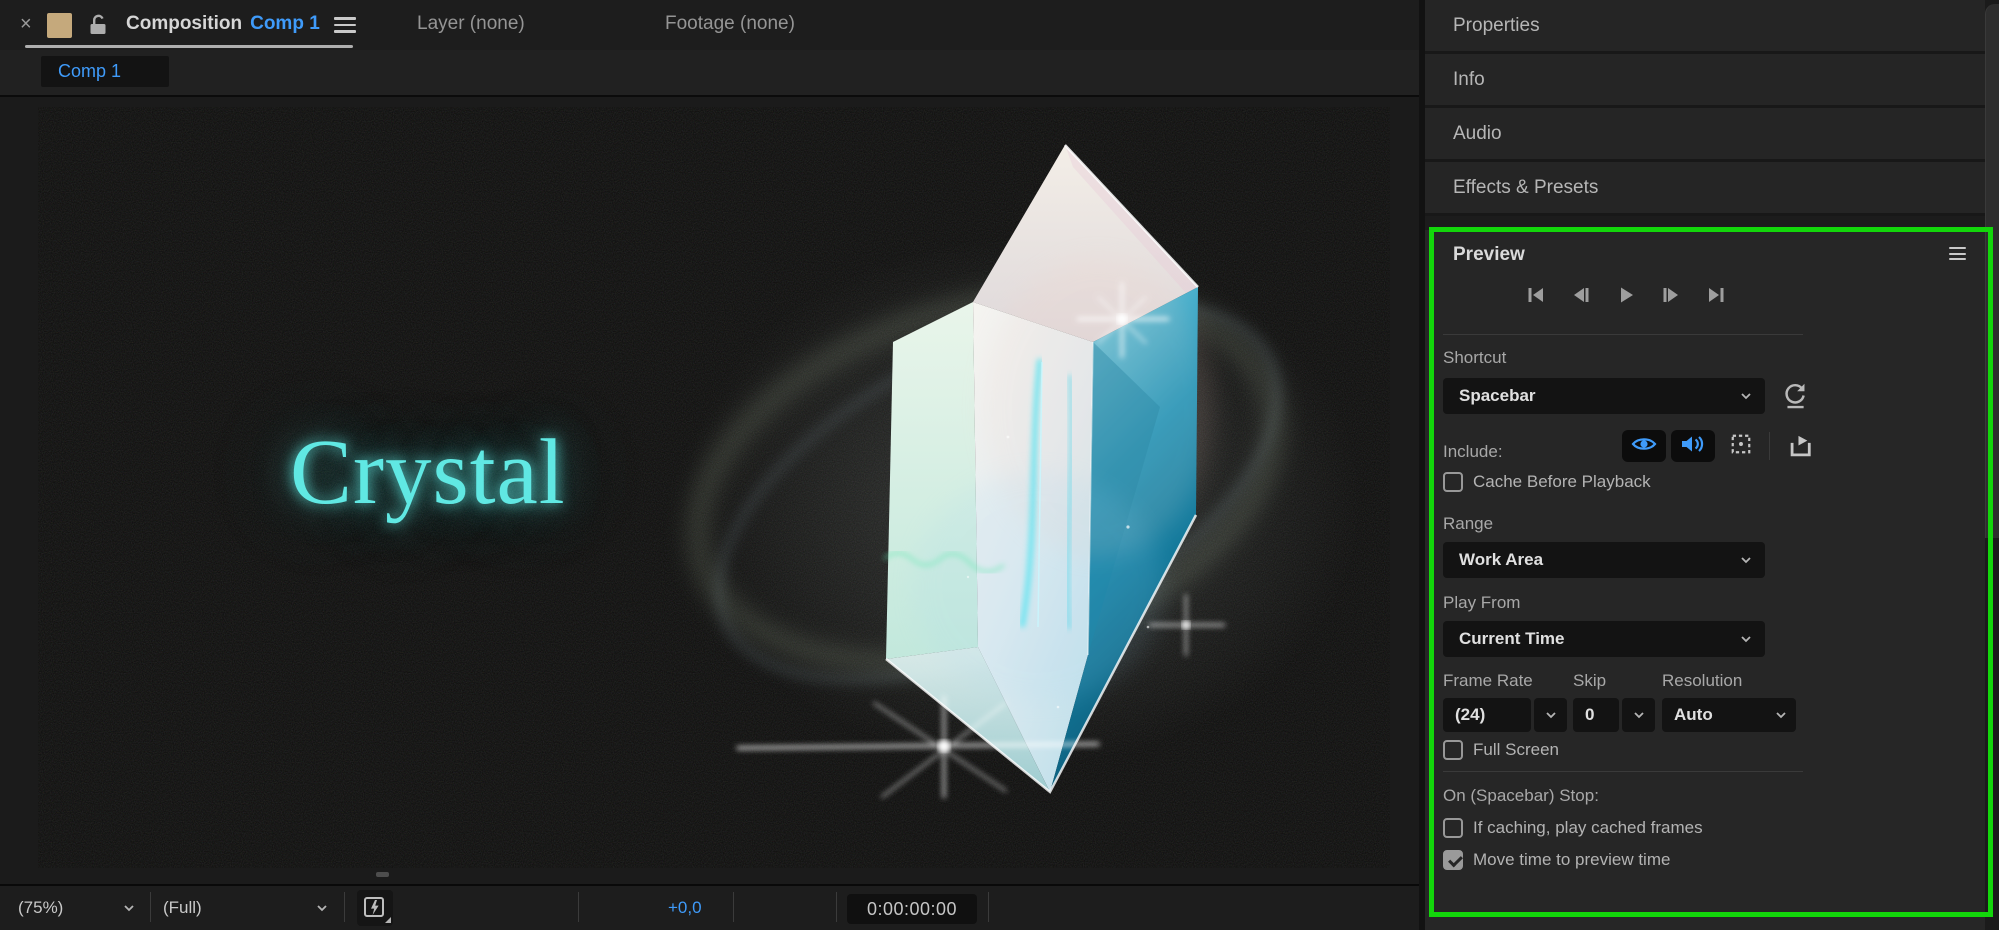  I want to click on tab-footage: Footage (none), so click(730, 24).